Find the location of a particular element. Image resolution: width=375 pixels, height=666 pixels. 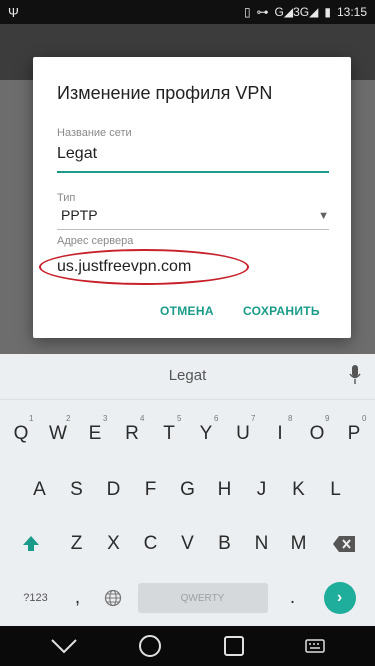

key-f: F is located at coordinates (150, 490).